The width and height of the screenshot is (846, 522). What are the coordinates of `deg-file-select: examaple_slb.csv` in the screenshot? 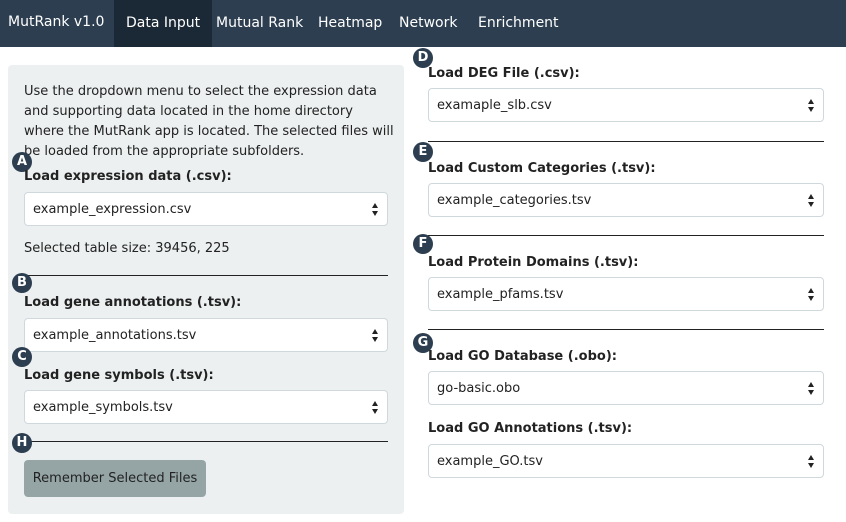 It's located at (626, 105).